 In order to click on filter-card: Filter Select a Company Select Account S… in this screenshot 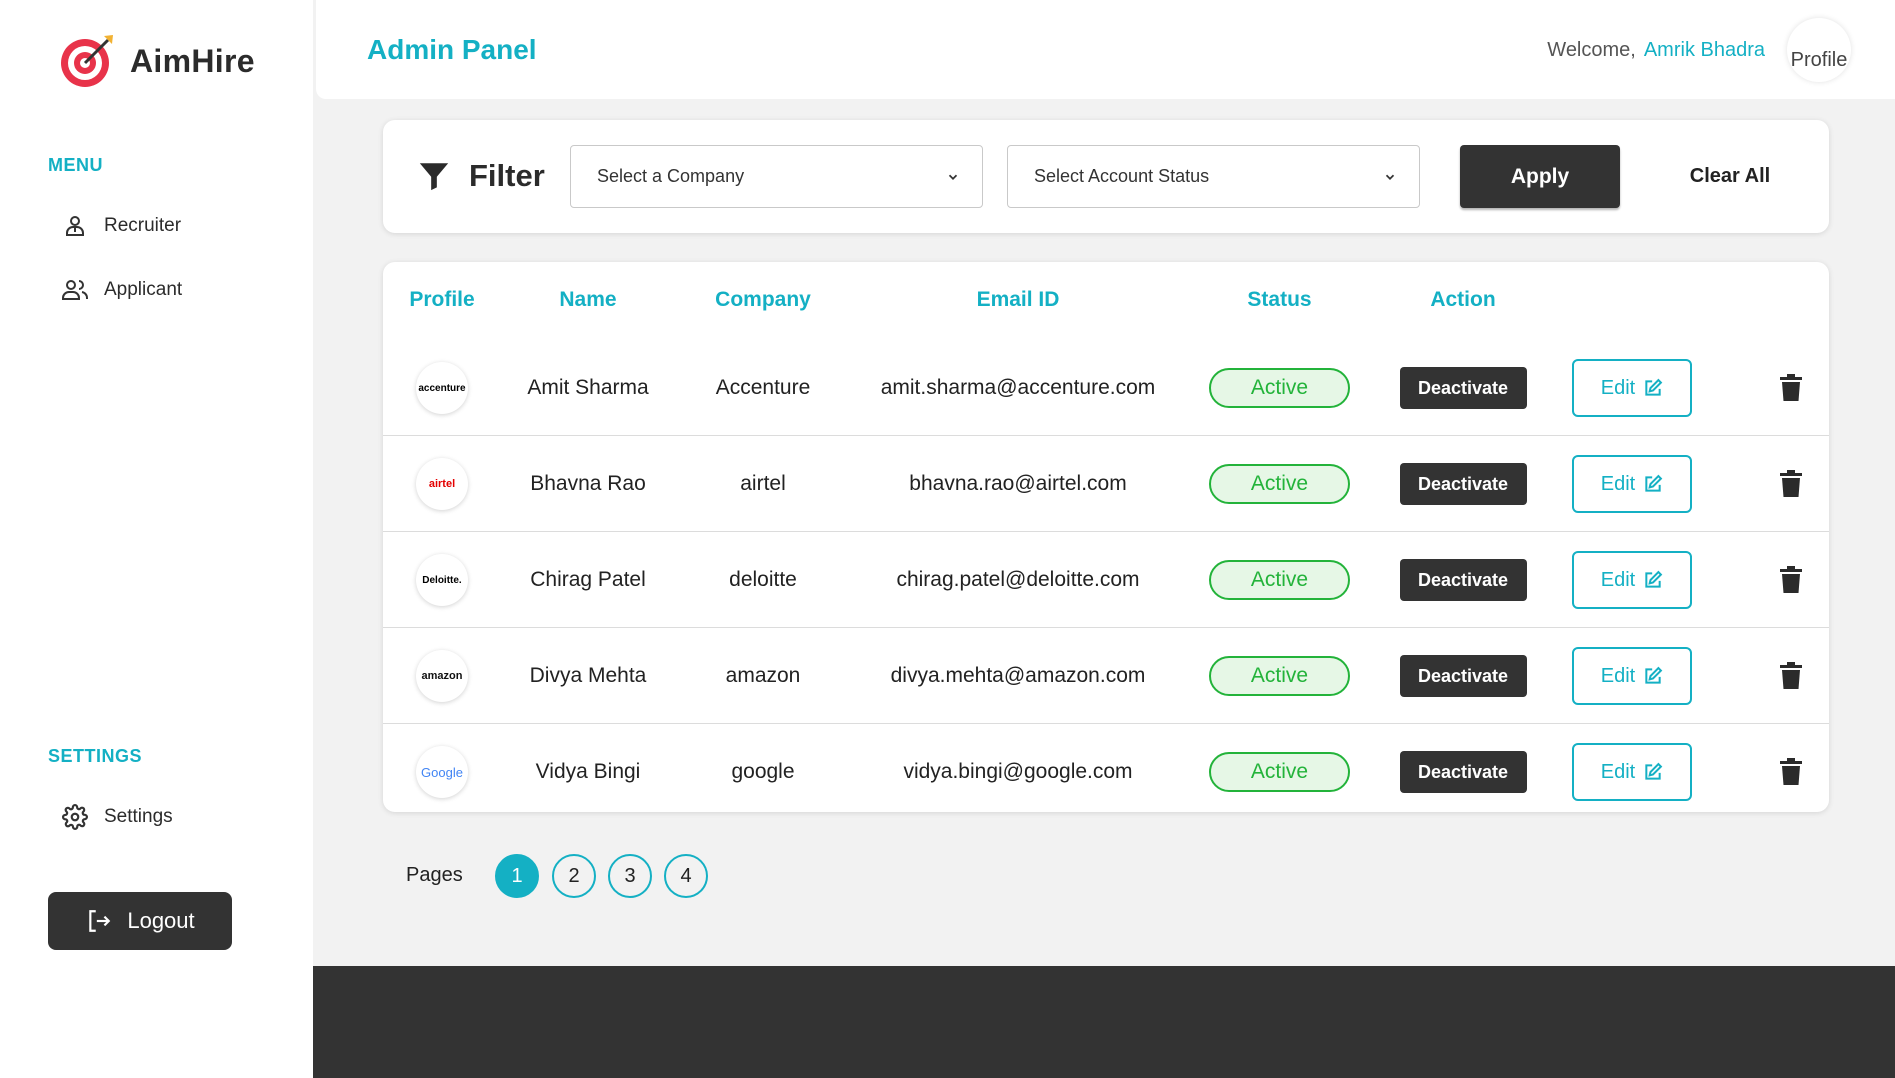, I will do `click(1106, 176)`.